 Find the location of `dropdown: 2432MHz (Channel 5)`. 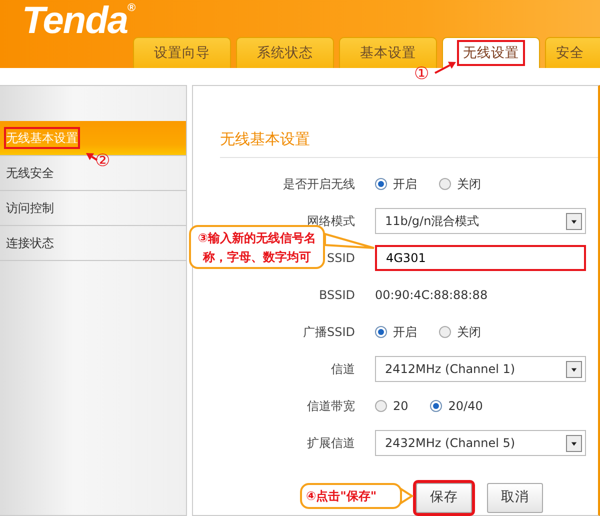

dropdown: 2432MHz (Channel 5) is located at coordinates (480, 443).